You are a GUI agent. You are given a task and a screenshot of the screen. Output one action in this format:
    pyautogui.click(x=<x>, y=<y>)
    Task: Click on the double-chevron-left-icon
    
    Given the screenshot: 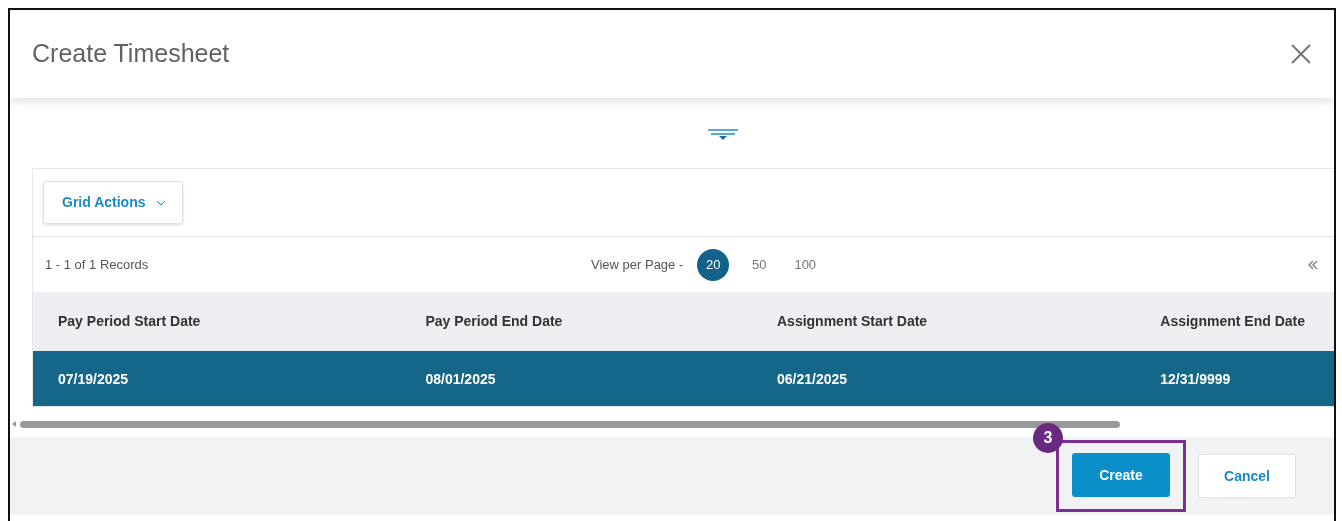 What is the action you would take?
    pyautogui.click(x=1313, y=264)
    